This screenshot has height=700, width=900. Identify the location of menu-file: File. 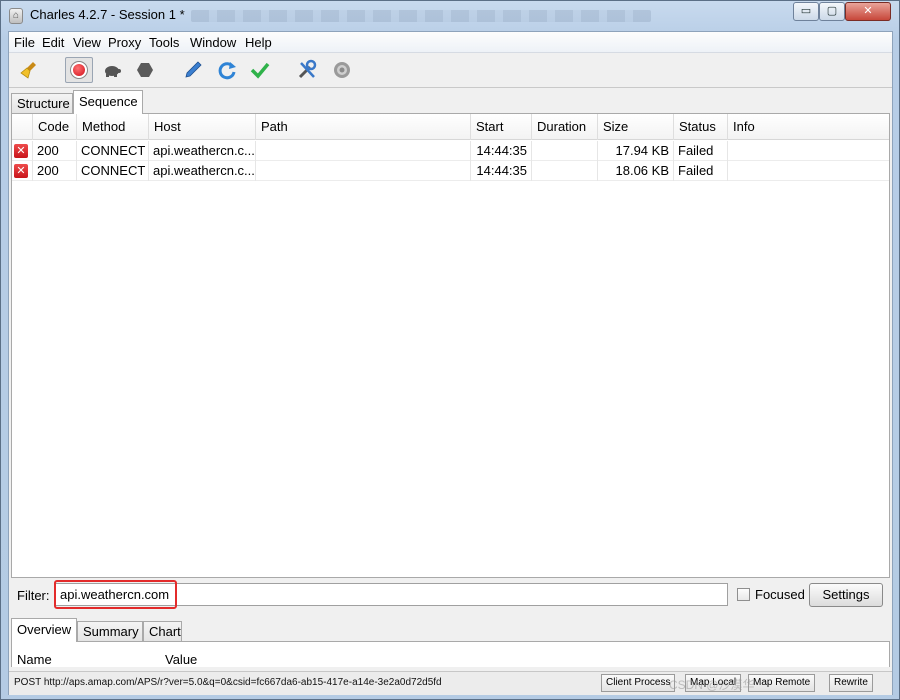
(24, 42).